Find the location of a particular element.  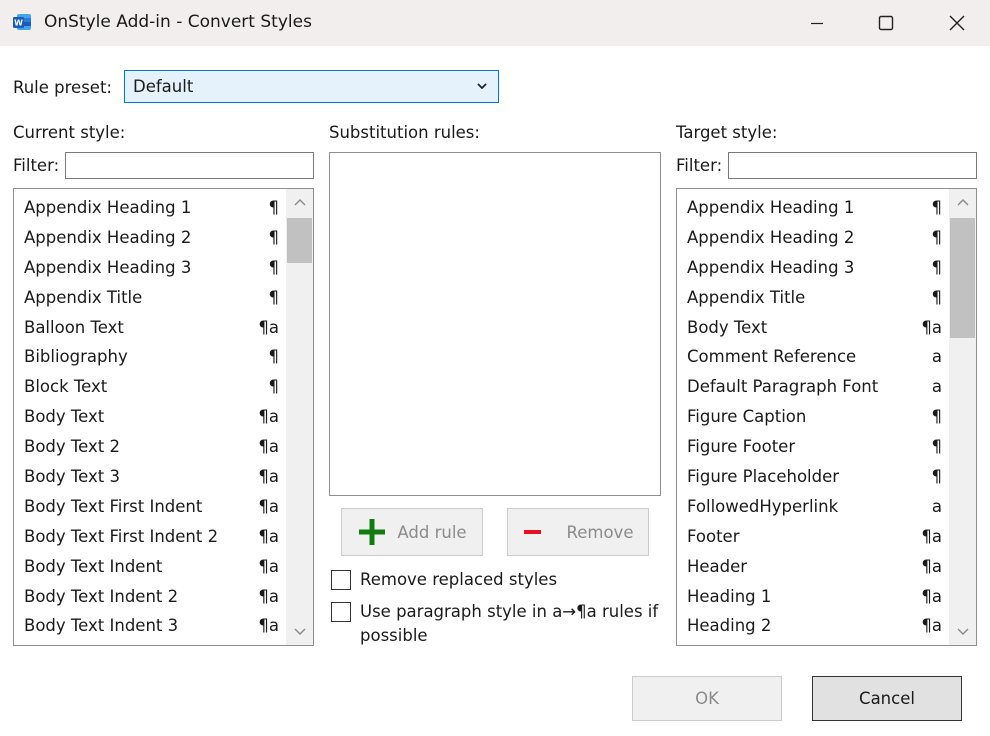

list-item: Body Text Indent 3 ¶a is located at coordinates (149, 626).